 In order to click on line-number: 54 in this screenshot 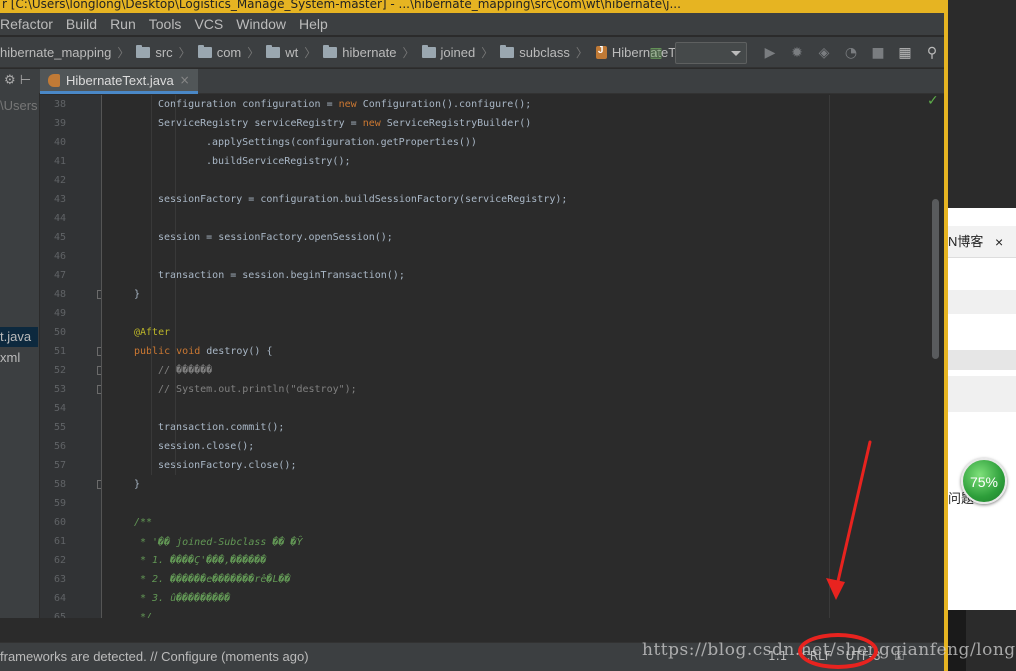, I will do `click(59, 408)`.